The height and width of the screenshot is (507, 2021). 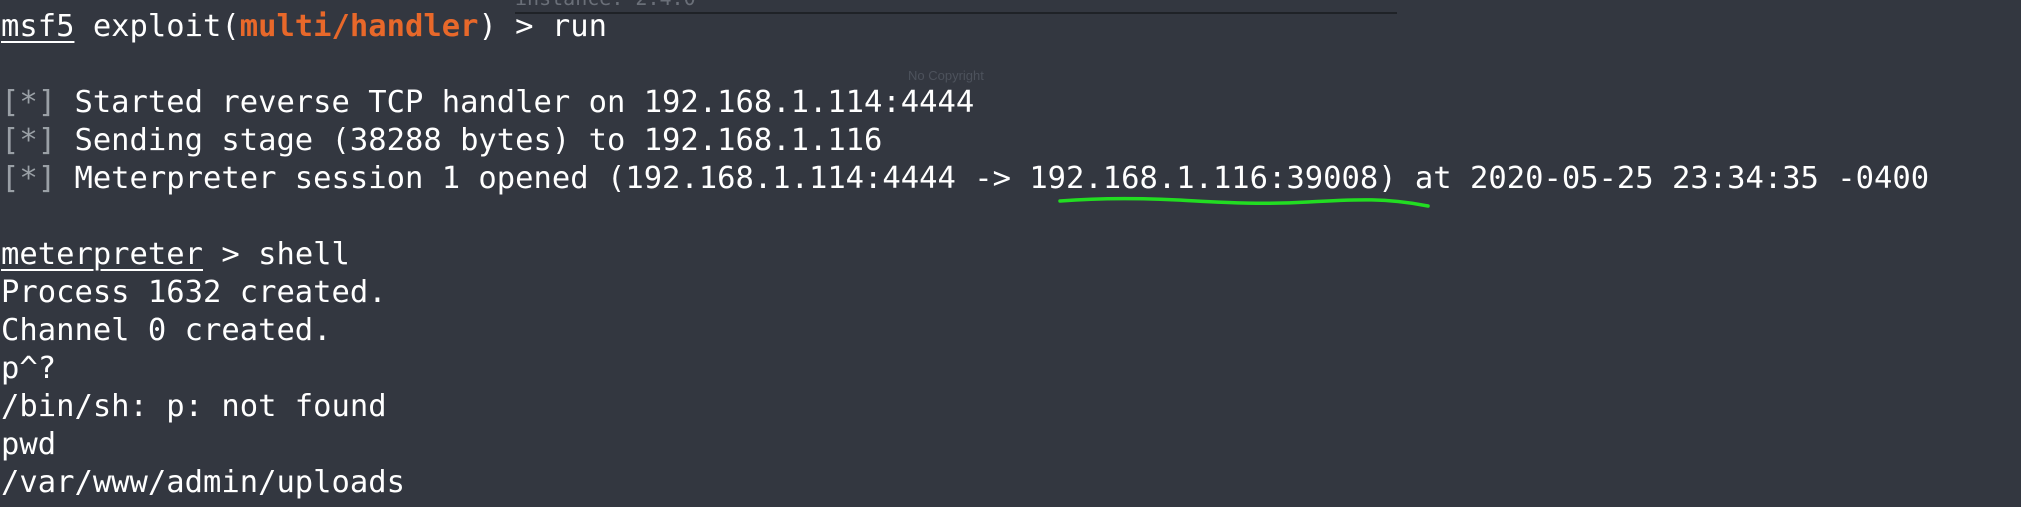 I want to click on meterpreter-prompt-line: meterpreter > shell, so click(x=175, y=255).